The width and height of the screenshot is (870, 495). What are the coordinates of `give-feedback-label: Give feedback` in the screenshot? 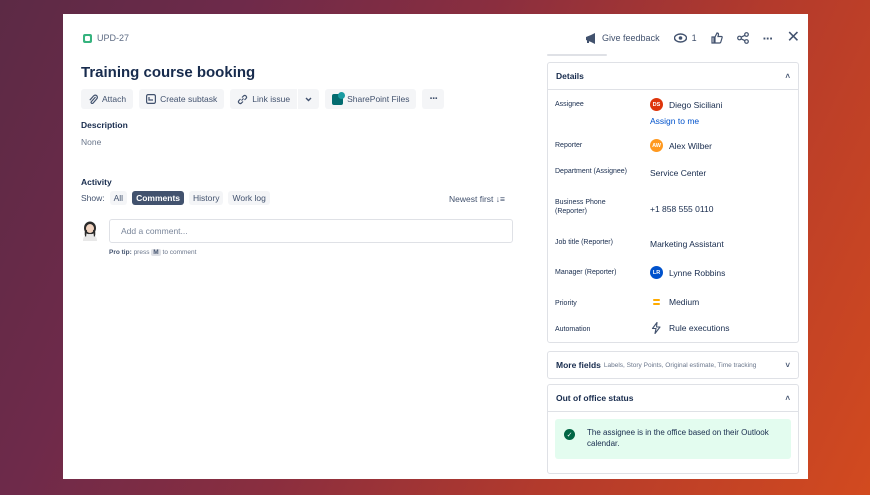 It's located at (631, 38).